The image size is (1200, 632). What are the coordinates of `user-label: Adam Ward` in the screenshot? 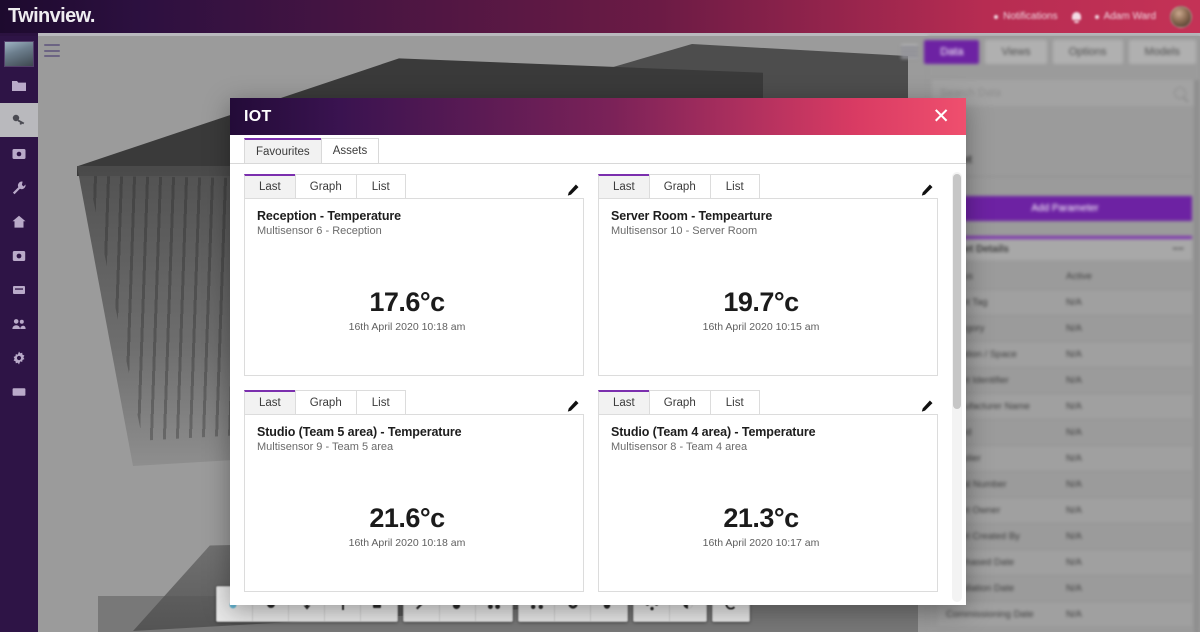 It's located at (1129, 16).